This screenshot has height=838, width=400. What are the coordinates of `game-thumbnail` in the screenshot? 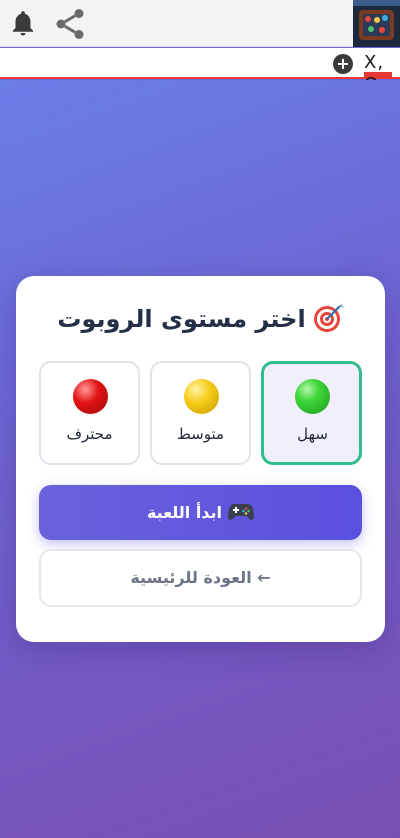 It's located at (376, 23).